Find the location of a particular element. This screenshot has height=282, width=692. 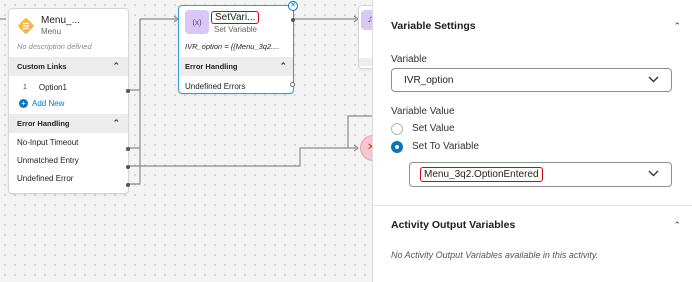

error-row-no-input: No-Input Timeout is located at coordinates (48, 142).